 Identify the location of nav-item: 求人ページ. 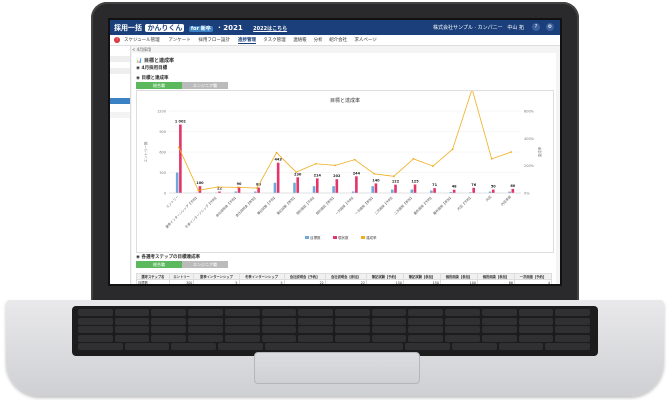
(365, 40).